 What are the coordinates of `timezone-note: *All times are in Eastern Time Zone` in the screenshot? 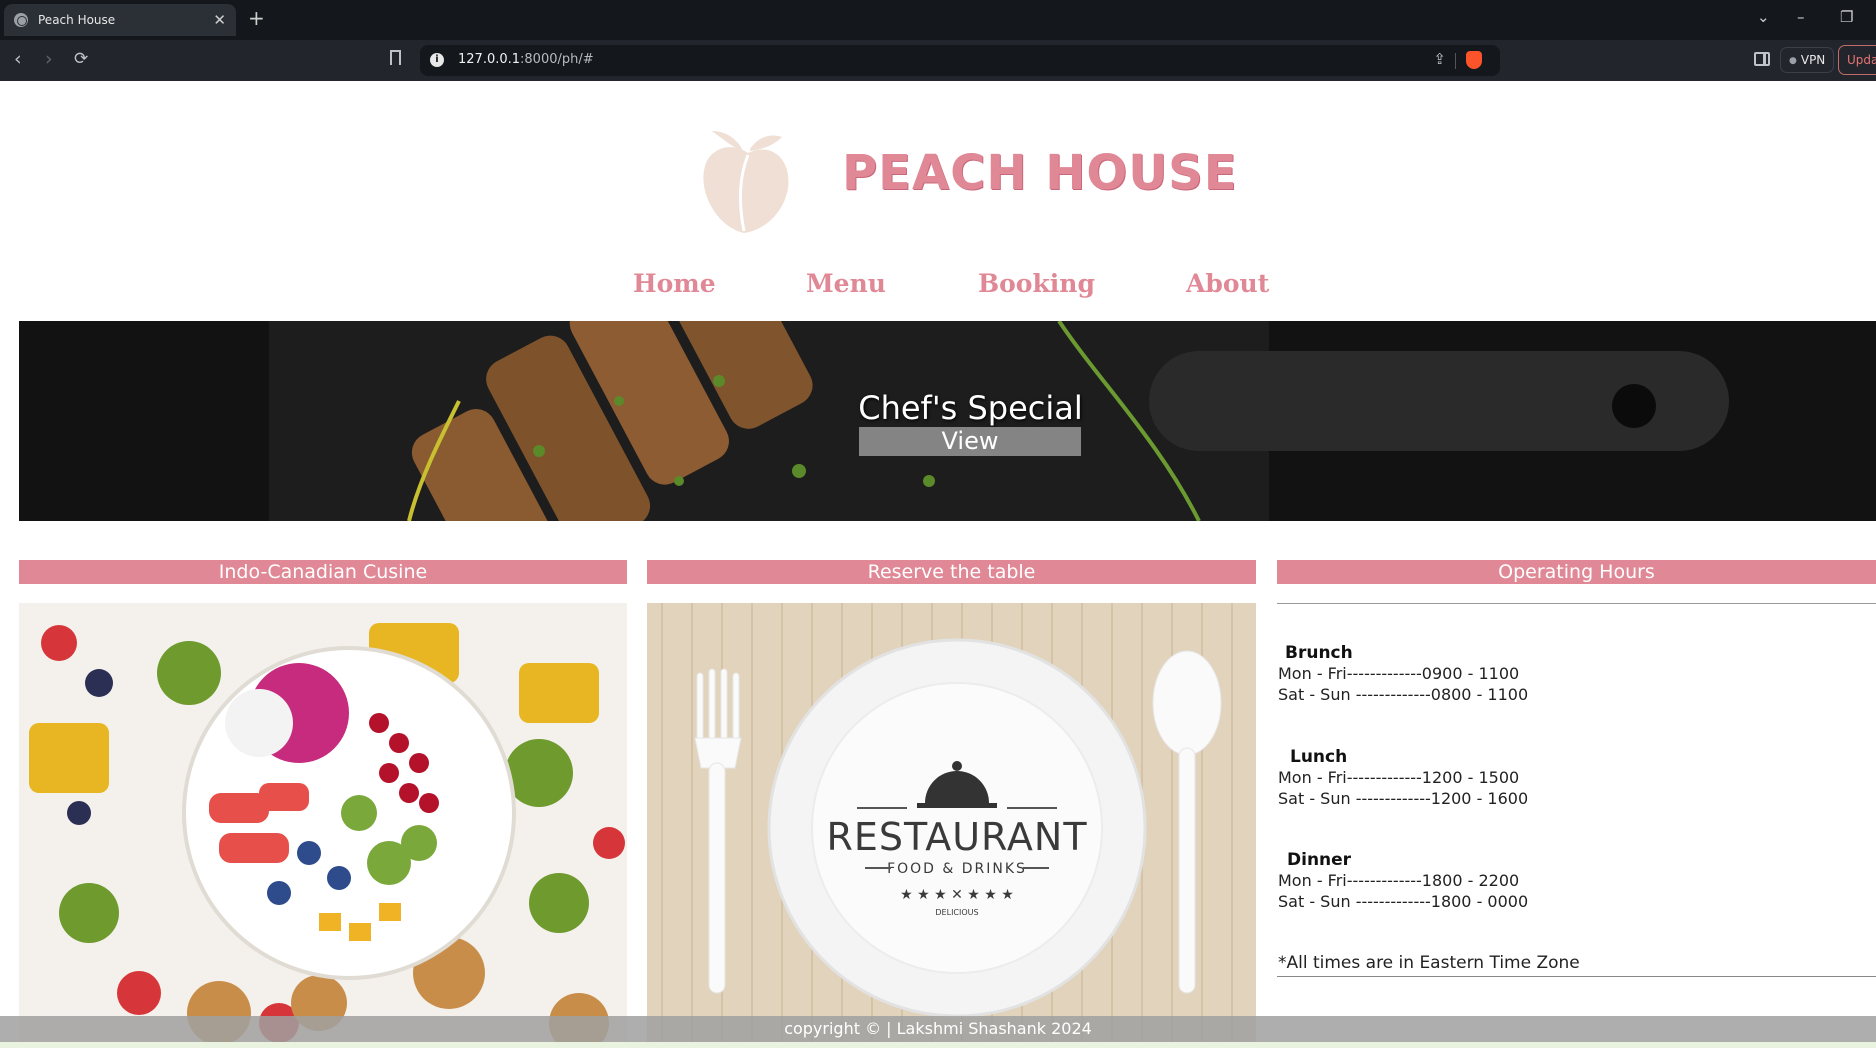 It's located at (1429, 963).